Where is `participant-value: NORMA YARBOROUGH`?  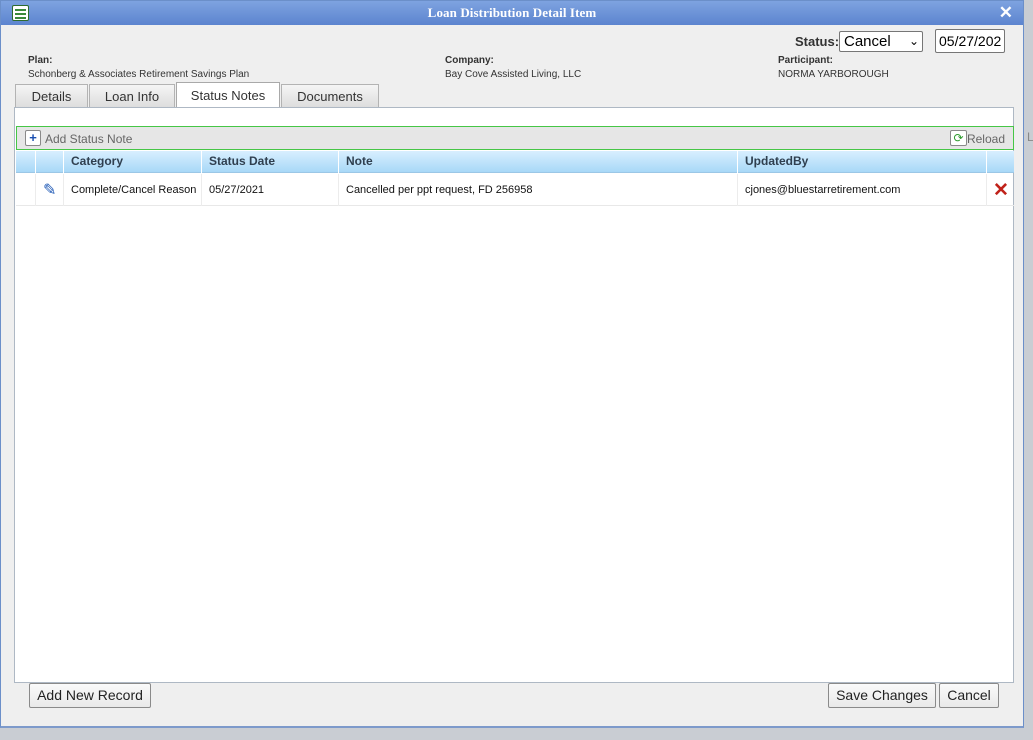
participant-value: NORMA YARBOROUGH is located at coordinates (833, 74).